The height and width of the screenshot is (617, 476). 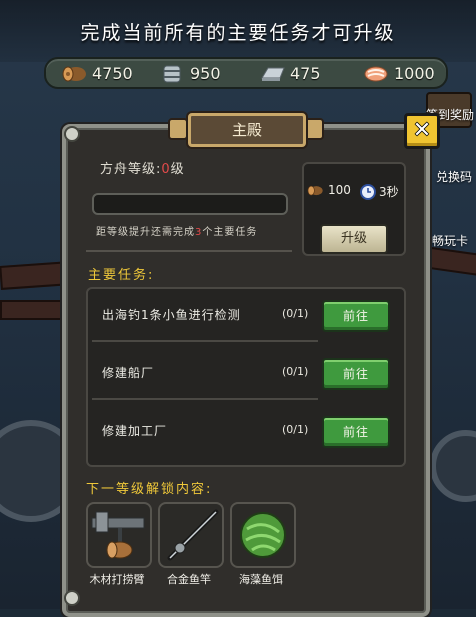 What do you see at coordinates (131, 169) in the screenshot?
I see `ark-level-prefix: 方舟等级:` at bounding box center [131, 169].